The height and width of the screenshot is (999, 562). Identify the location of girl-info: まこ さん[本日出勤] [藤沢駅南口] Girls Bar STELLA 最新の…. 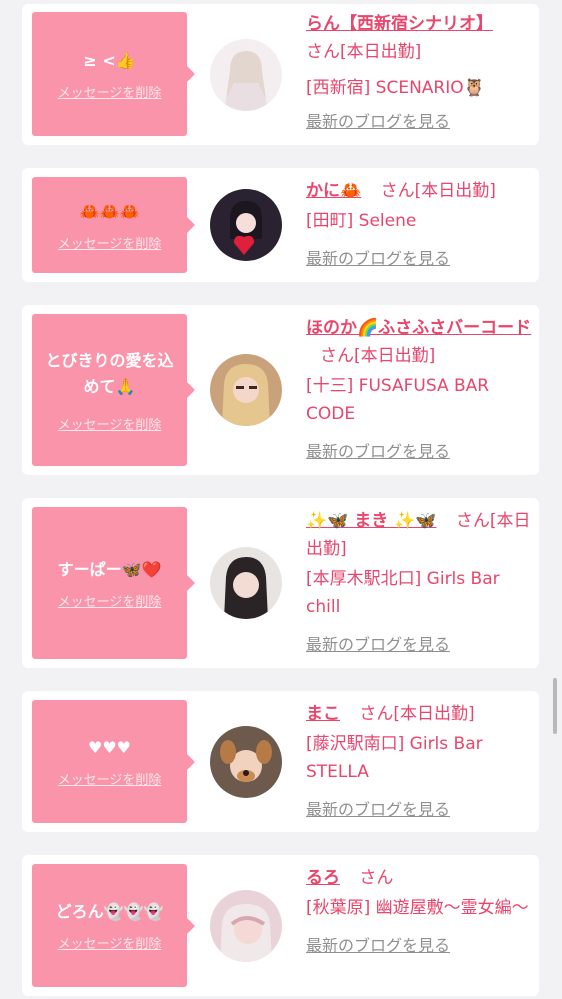
(421, 762).